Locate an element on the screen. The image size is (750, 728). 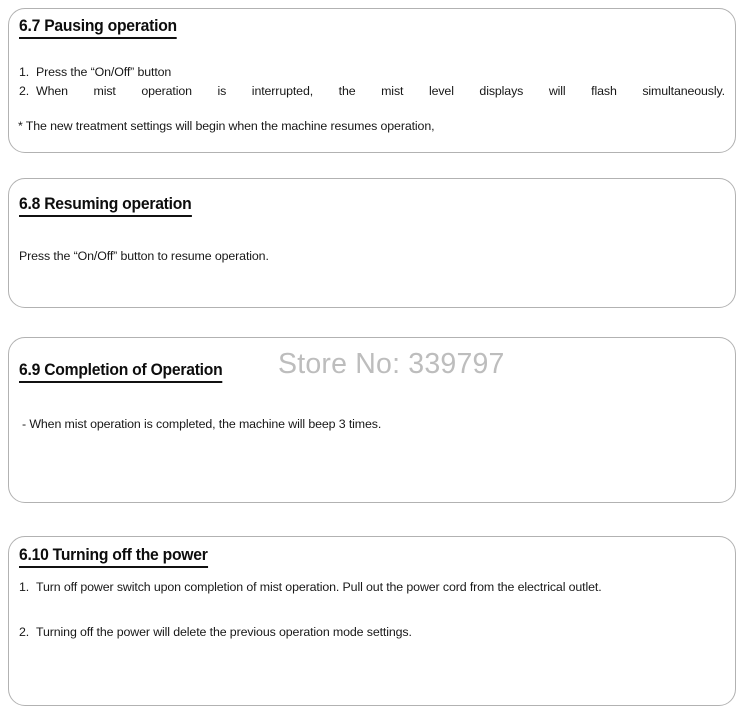
section-heading-6-7: 6.7 Pausing operation is located at coordinates (98, 28).